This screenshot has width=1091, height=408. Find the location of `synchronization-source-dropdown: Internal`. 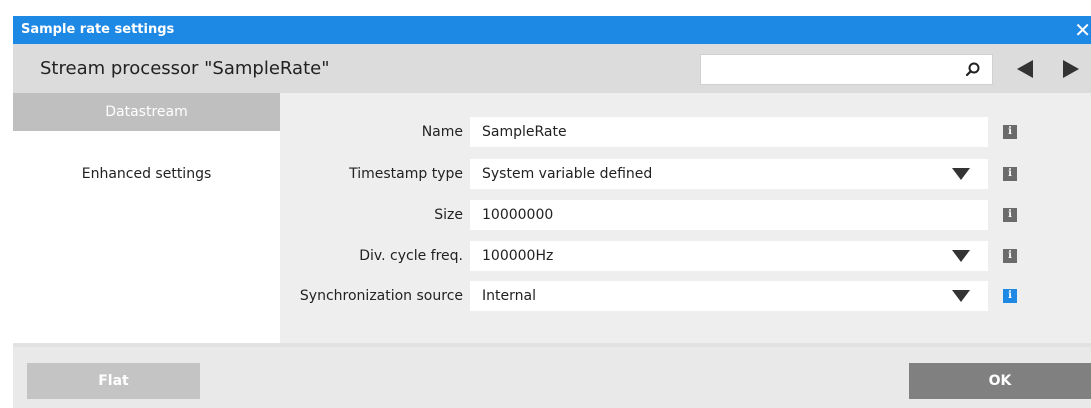

synchronization-source-dropdown: Internal is located at coordinates (729, 296).